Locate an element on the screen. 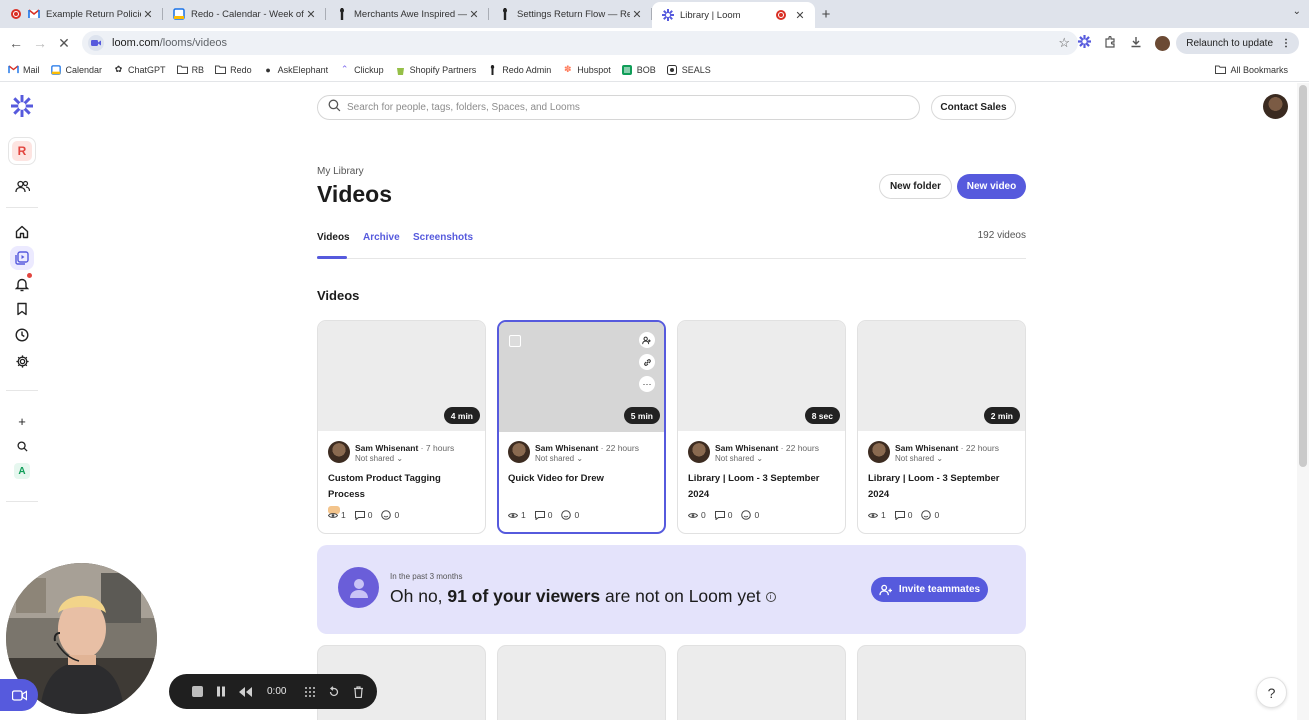 The image size is (1309, 720). video-title: Custom Product Tagging Process is located at coordinates (403, 492).